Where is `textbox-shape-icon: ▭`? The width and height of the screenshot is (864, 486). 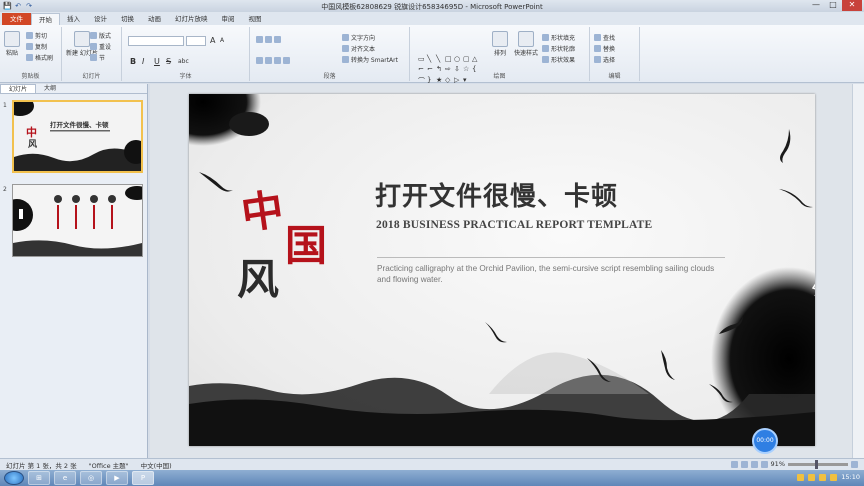
textbox-shape-icon: ▭ is located at coordinates (422, 59).